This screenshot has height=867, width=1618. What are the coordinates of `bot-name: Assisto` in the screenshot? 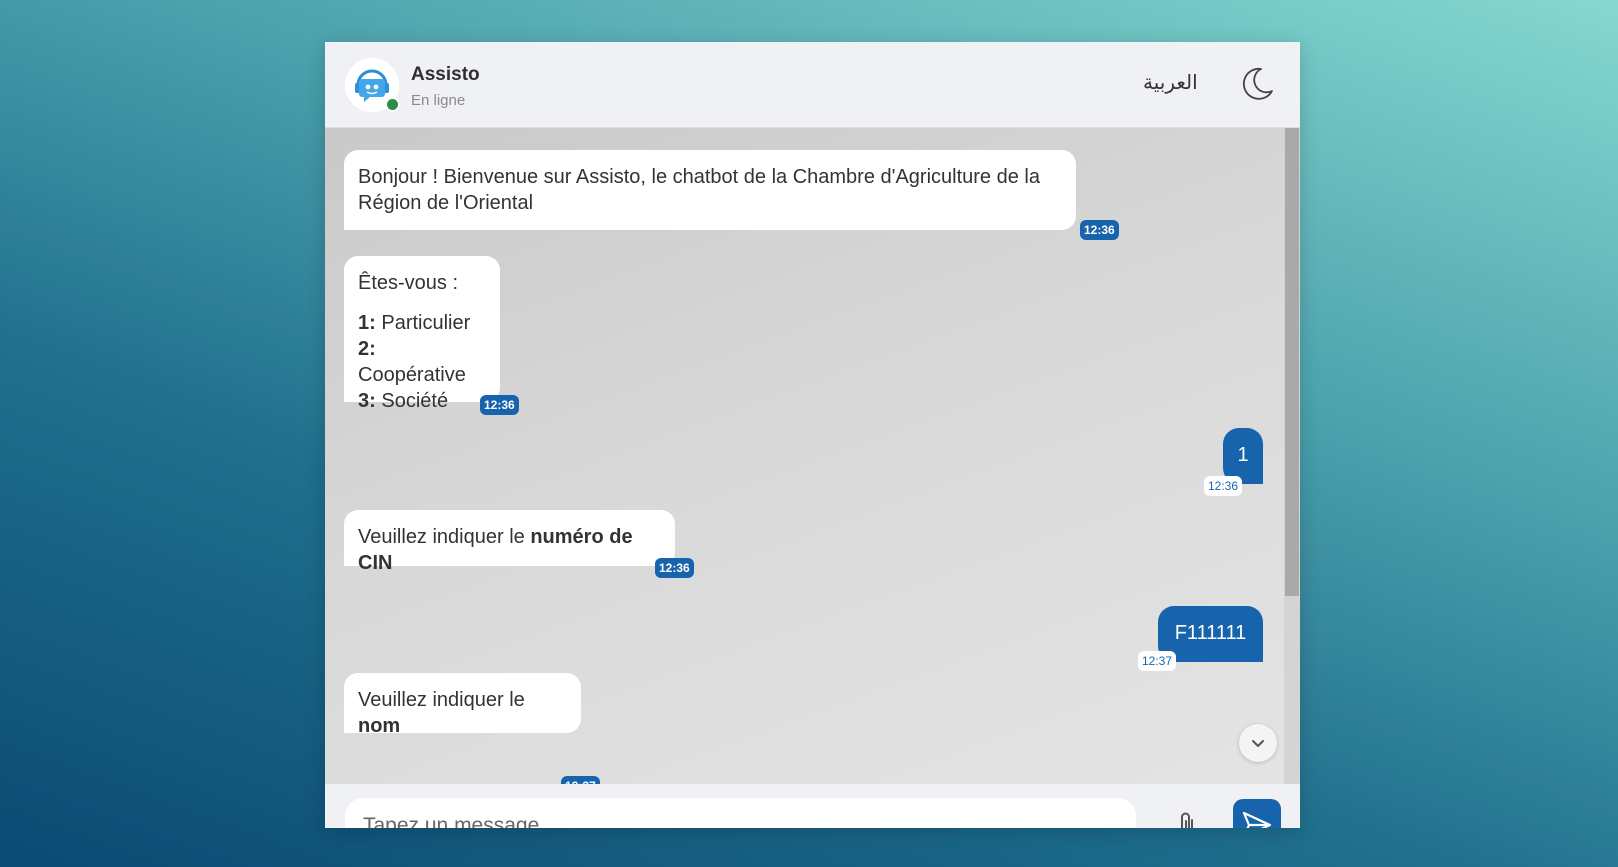 It's located at (445, 74).